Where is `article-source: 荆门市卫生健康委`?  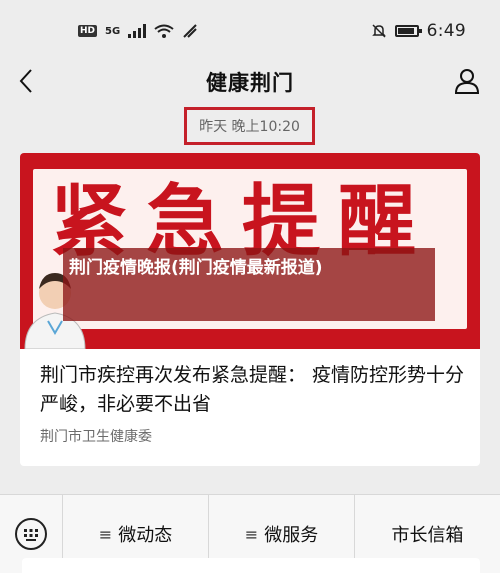
article-source: 荆门市卫生健康委 is located at coordinates (96, 437).